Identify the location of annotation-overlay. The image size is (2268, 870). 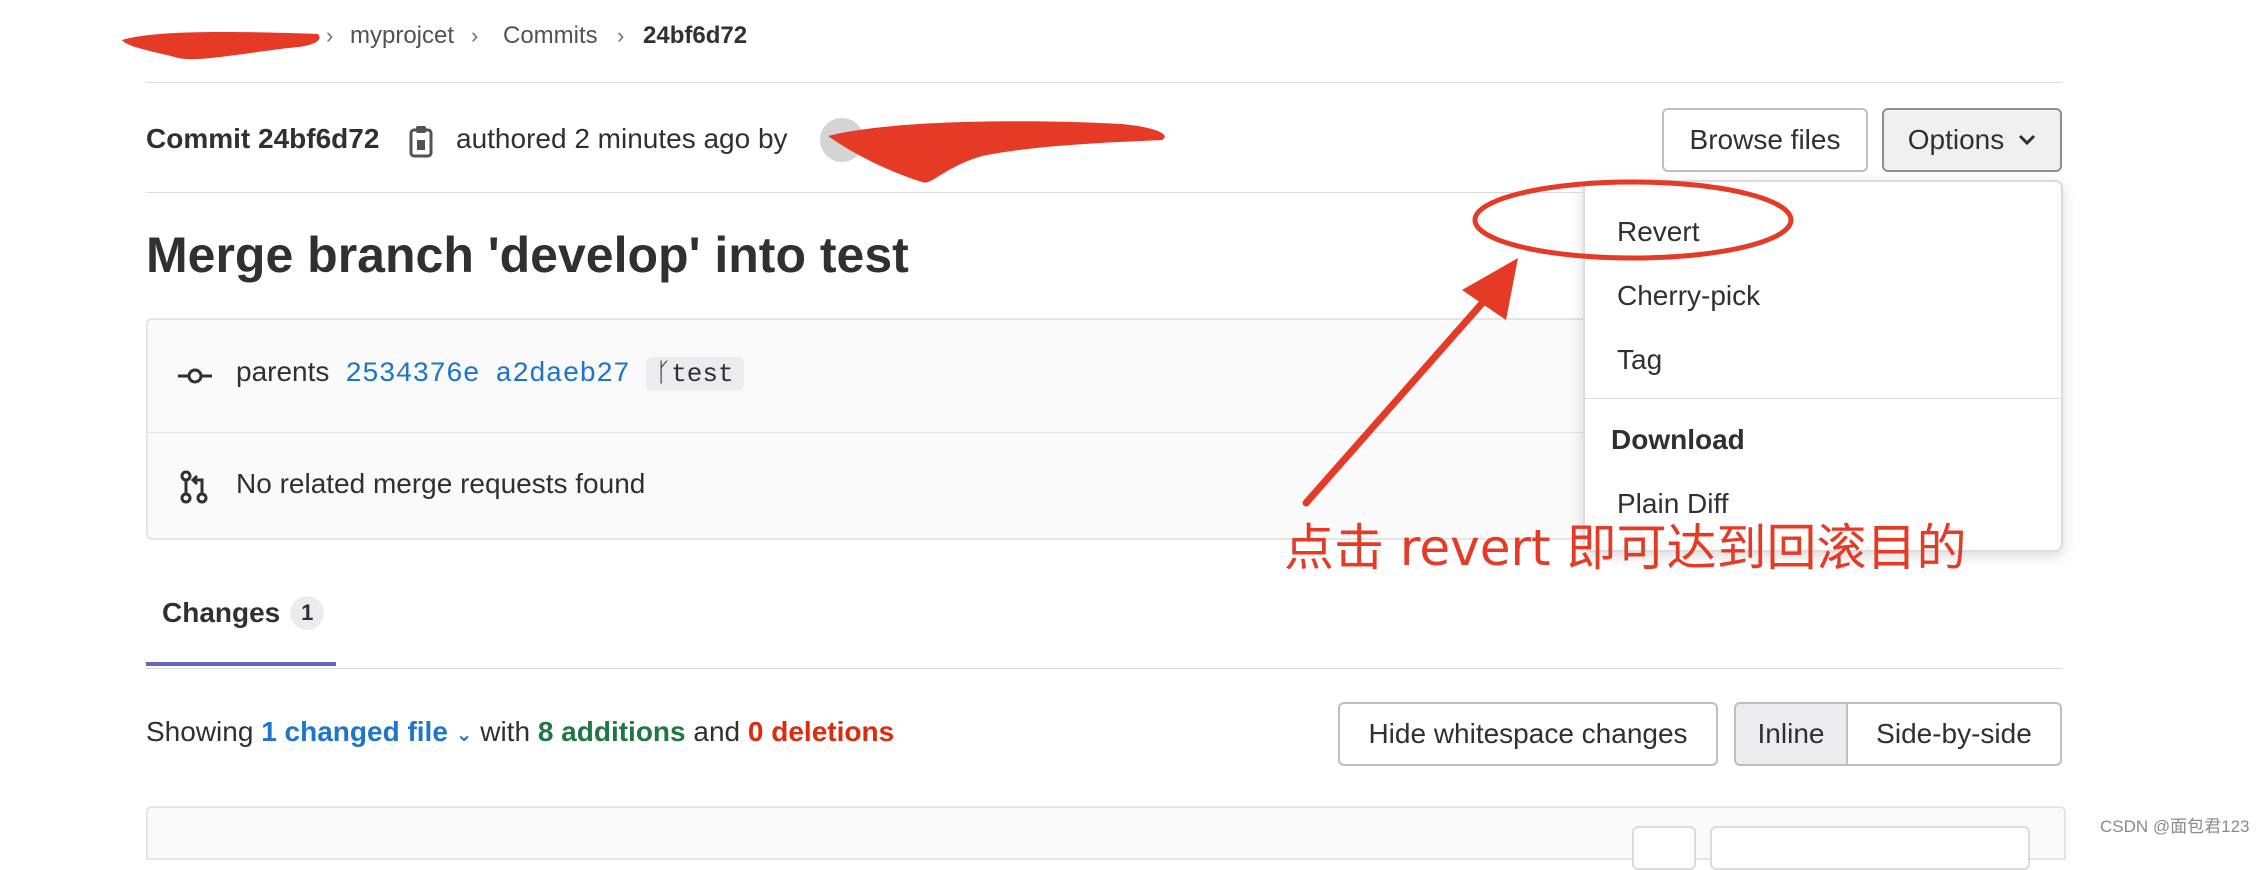
(1548, 343).